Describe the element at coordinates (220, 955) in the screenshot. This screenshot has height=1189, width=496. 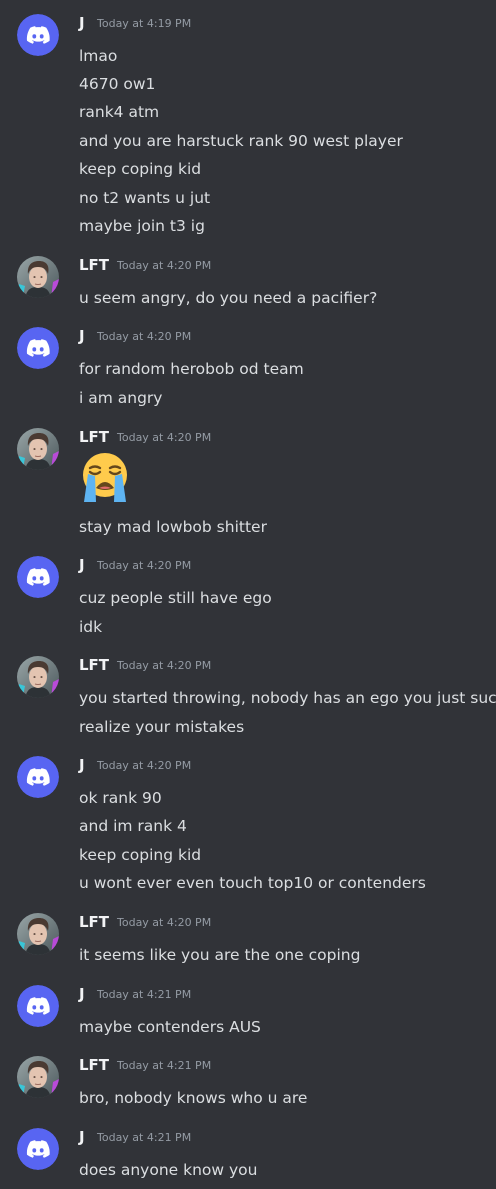
I see `message-text: it seems like you are the one coping` at that location.